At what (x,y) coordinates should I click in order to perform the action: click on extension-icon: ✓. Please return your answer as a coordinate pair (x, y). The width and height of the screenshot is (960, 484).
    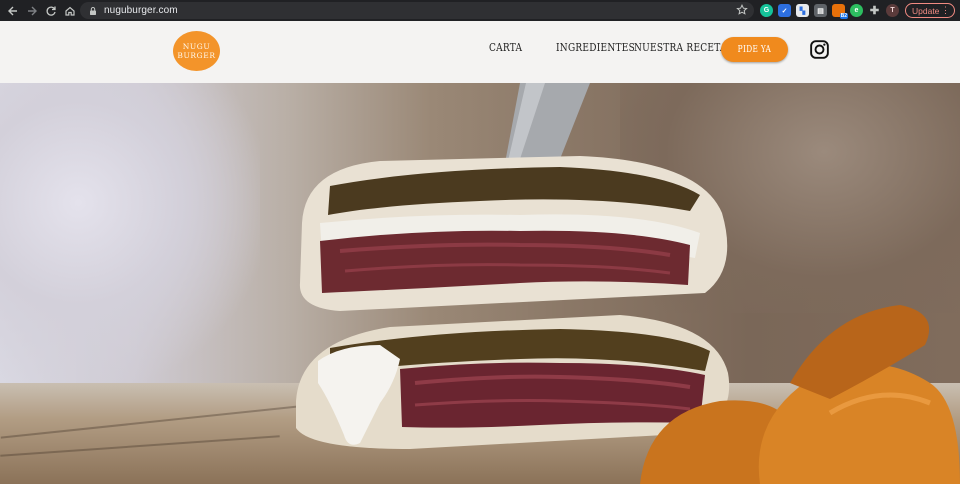
    Looking at the image, I should click on (784, 10).